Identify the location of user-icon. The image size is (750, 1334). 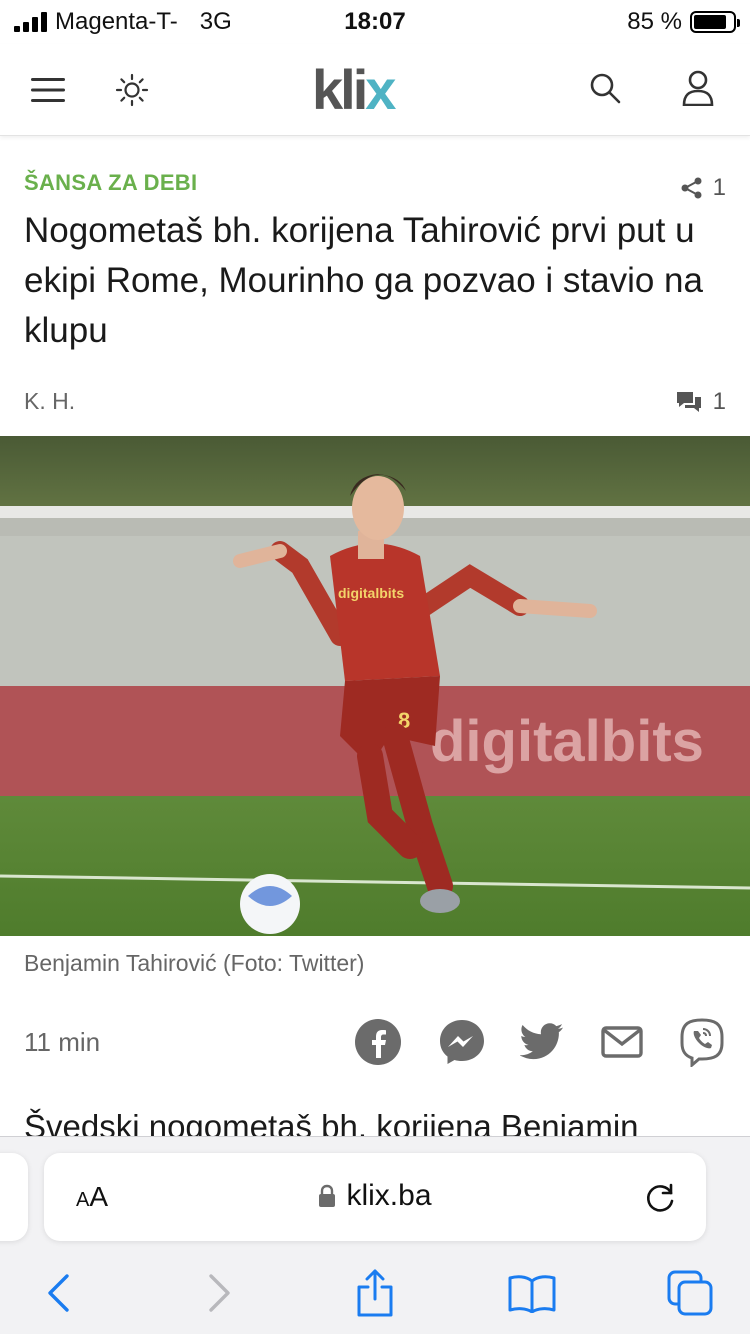
(698, 88).